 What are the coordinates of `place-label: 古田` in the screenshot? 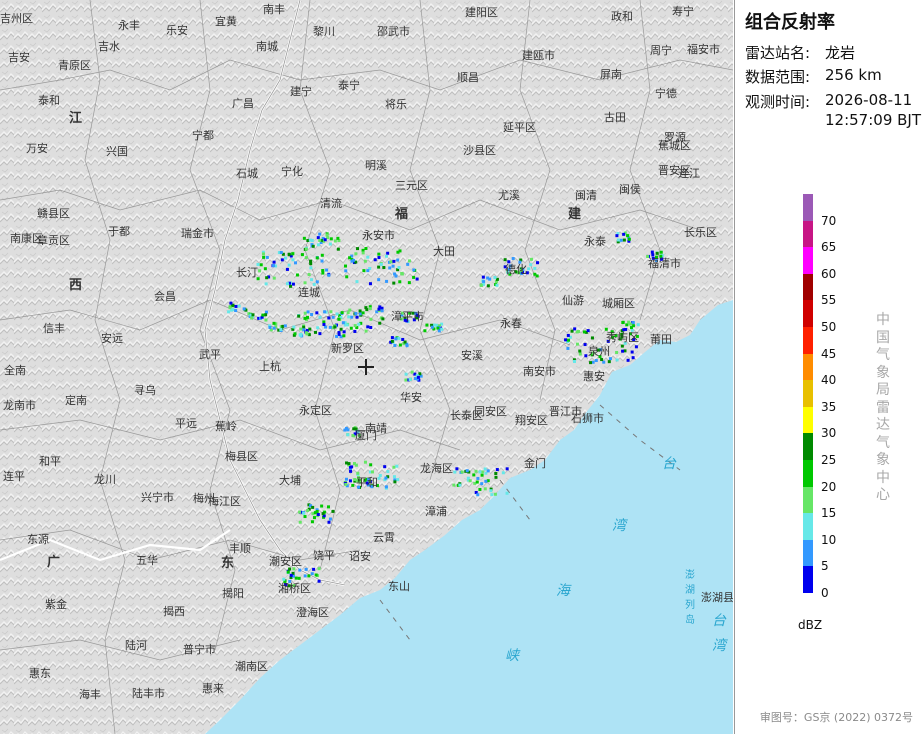 It's located at (615, 117).